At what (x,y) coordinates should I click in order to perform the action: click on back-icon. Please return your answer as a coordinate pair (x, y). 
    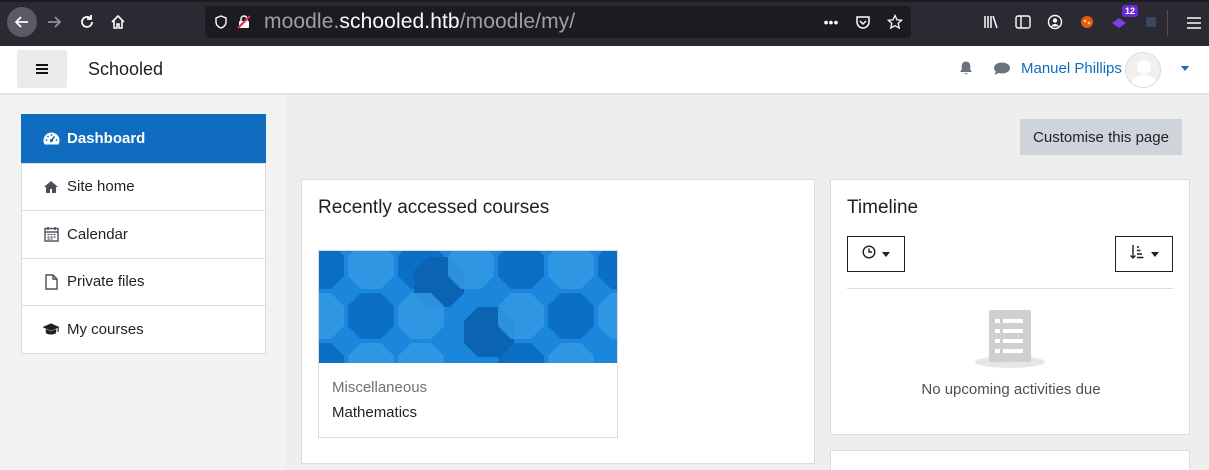
    Looking at the image, I should click on (22, 22).